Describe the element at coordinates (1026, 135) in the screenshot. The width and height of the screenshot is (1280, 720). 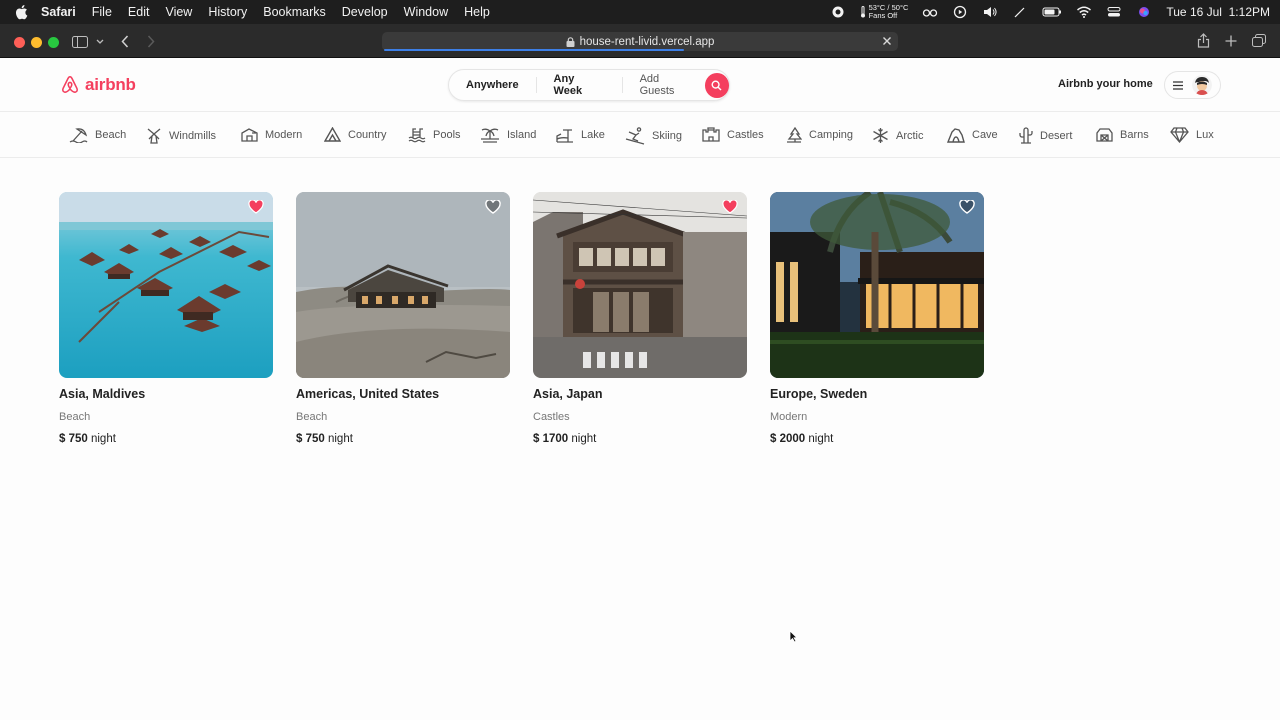
I see `cactus-icon` at that location.